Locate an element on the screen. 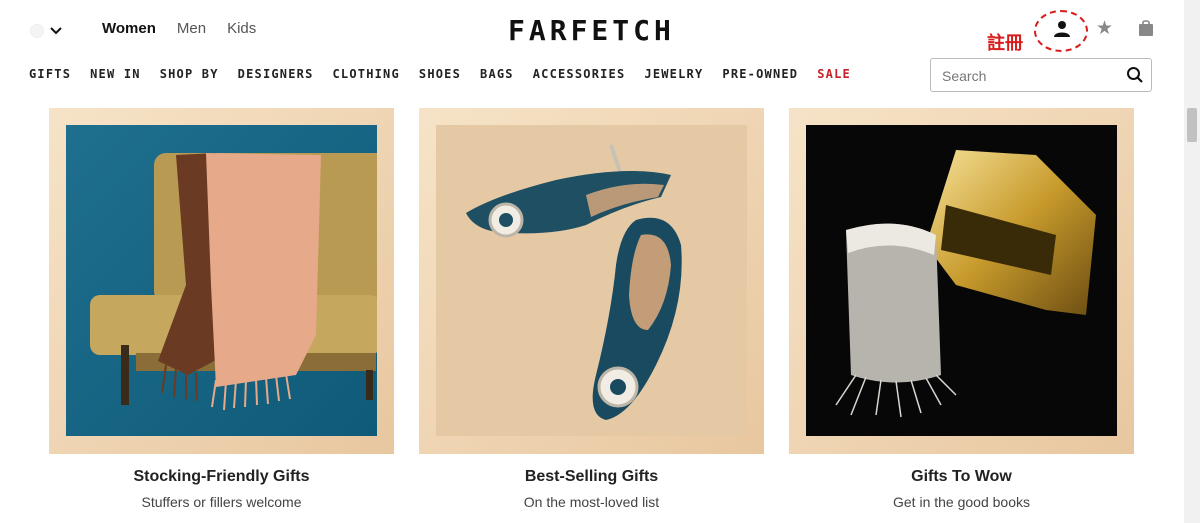 Image resolution: width=1200 pixels, height=523 pixels. nav-clothing: CLOTHING is located at coordinates (366, 74).